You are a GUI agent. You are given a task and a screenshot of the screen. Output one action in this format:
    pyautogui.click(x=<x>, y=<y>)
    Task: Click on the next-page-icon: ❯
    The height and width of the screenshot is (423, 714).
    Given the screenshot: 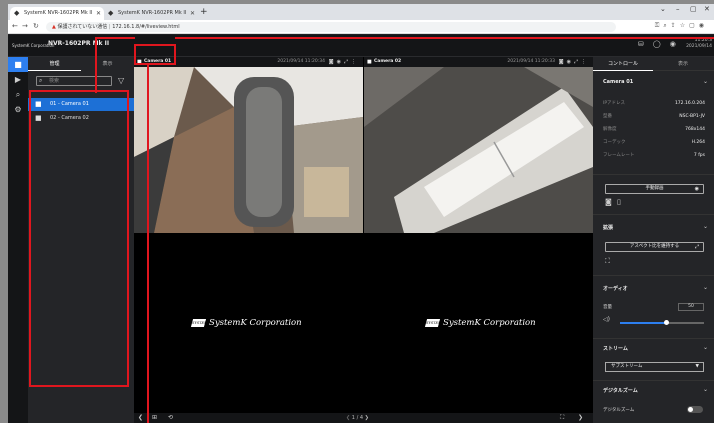 What is the action you would take?
    pyautogui.click(x=367, y=418)
    